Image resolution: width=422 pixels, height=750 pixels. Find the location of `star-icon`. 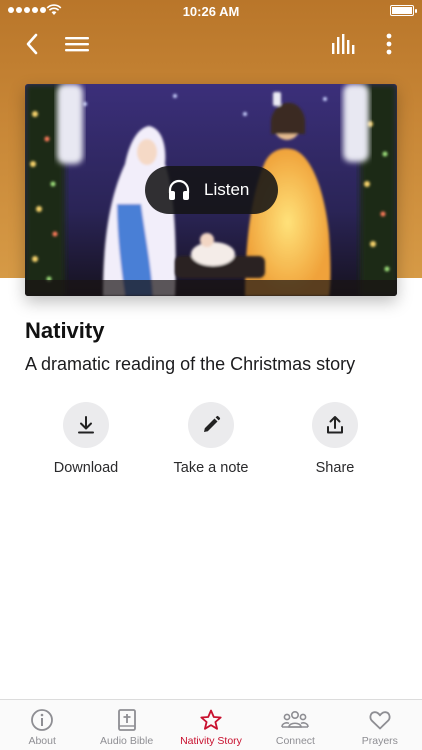

star-icon is located at coordinates (211, 719).